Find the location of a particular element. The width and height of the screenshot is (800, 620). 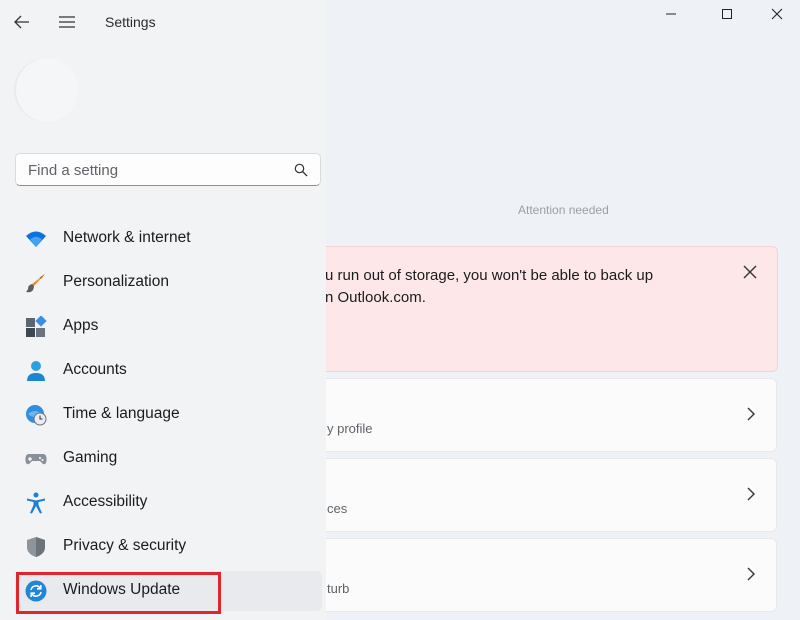

maximize-icon is located at coordinates (727, 14).